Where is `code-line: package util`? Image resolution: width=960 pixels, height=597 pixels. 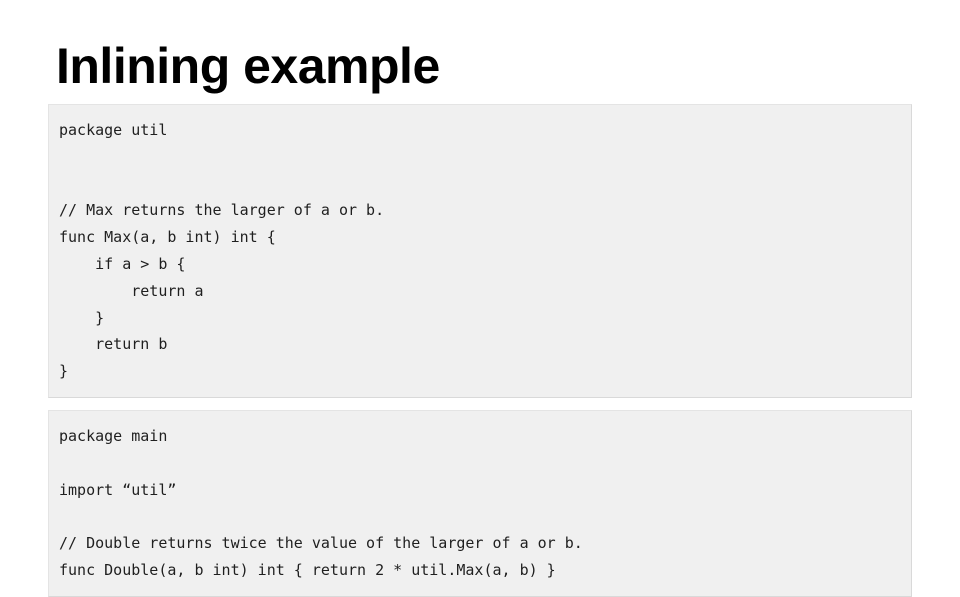 code-line: package util is located at coordinates (113, 130).